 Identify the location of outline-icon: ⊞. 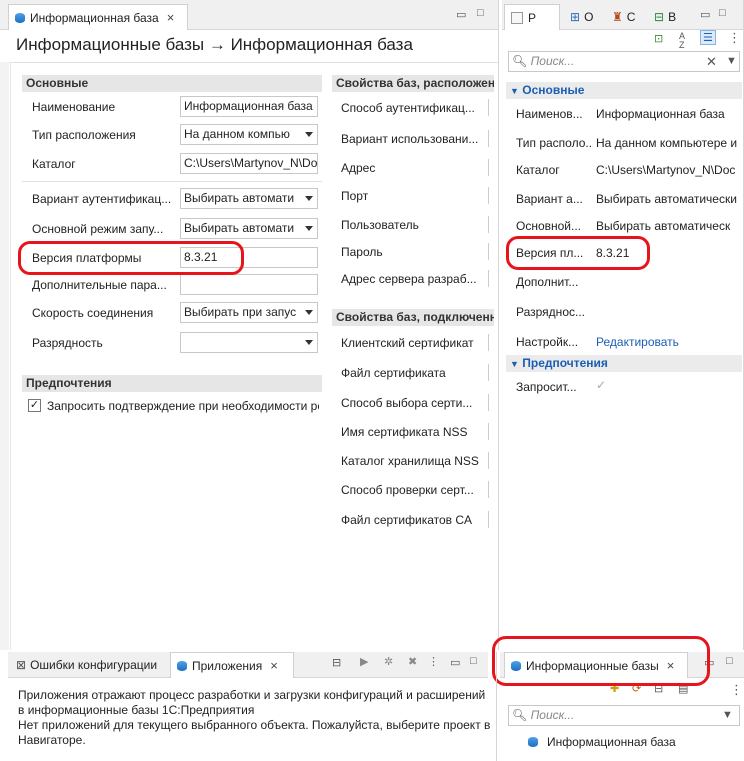
(575, 17).